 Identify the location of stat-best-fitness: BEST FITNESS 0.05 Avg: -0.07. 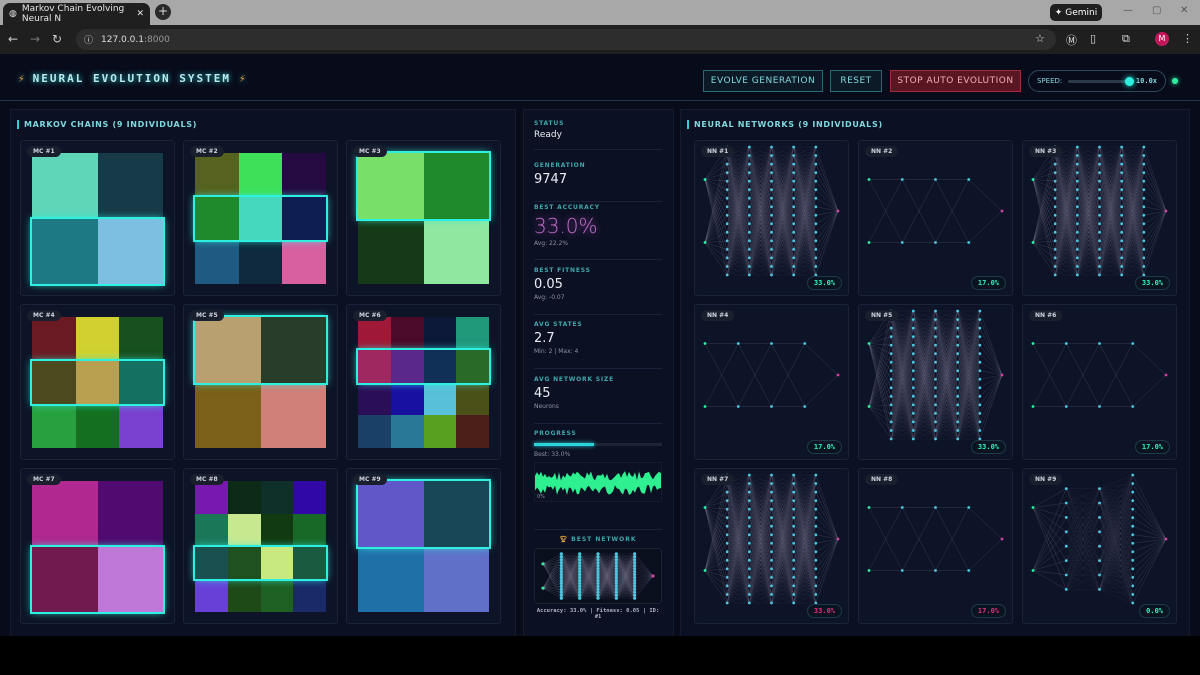
(598, 291).